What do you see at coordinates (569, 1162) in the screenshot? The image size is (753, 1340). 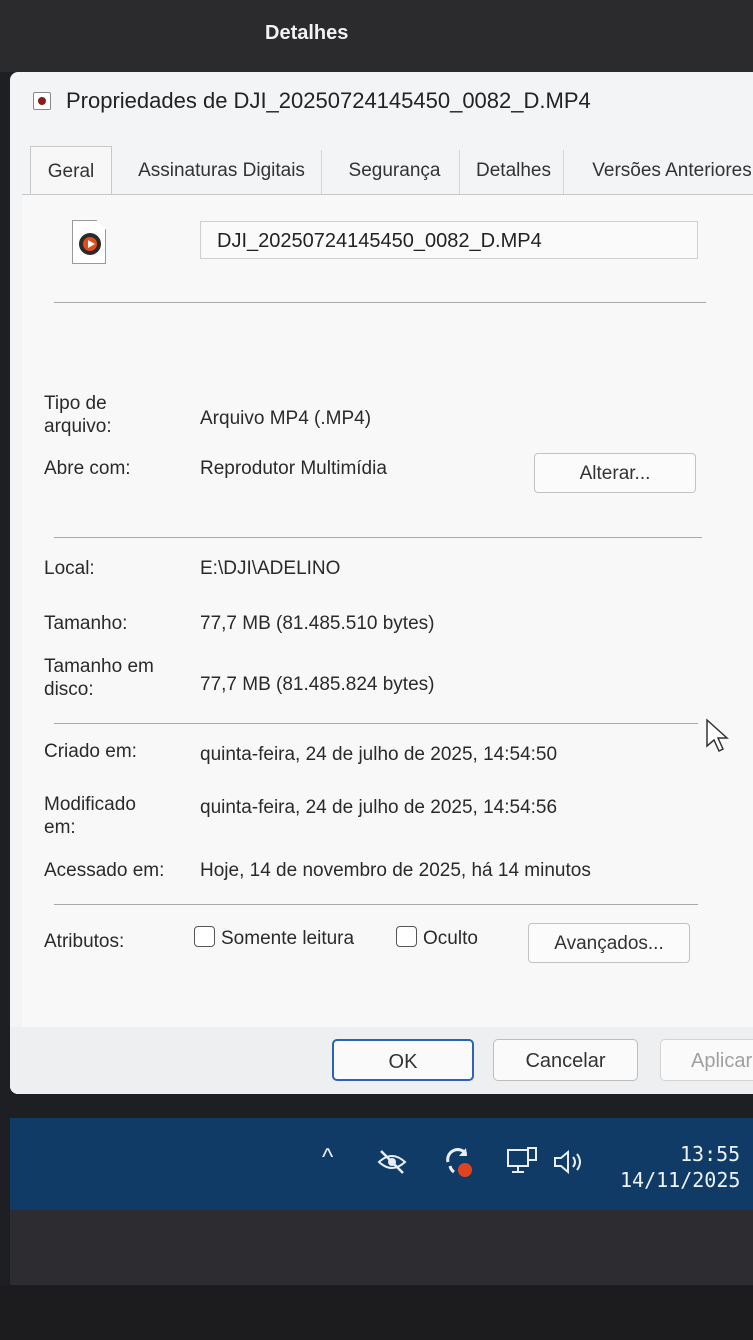 I see `speaker-icon` at bounding box center [569, 1162].